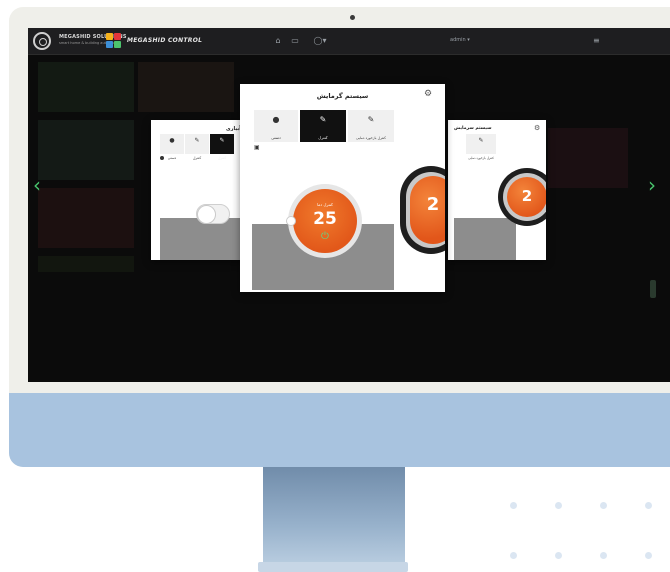 The width and height of the screenshot is (670, 572). I want to click on dial-value: 25, so click(325, 219).